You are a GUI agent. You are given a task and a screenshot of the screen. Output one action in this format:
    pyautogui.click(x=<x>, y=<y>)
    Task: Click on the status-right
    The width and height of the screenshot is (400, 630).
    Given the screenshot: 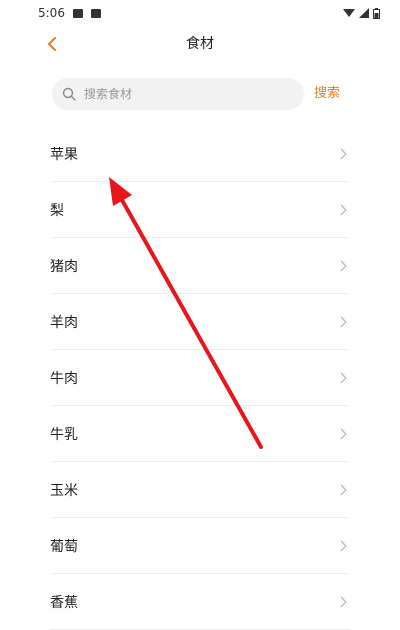 What is the action you would take?
    pyautogui.click(x=361, y=13)
    